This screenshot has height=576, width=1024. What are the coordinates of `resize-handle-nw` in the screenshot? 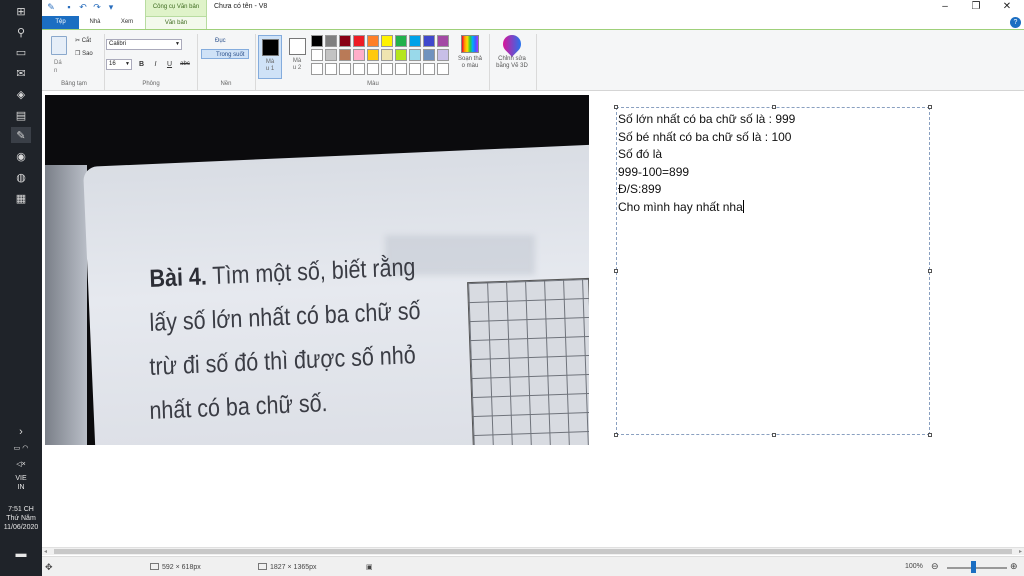 It's located at (616, 107).